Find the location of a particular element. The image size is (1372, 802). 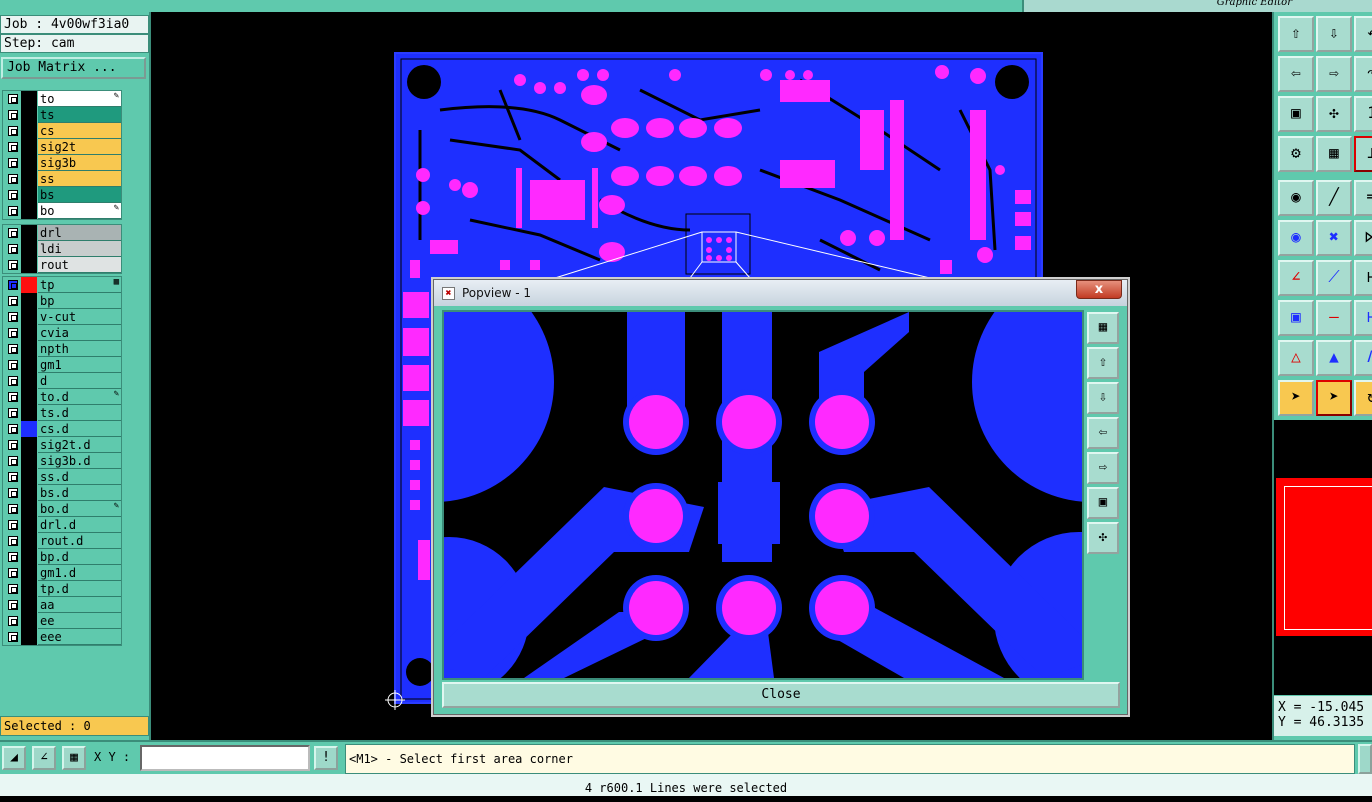

layer-name: gm1 is located at coordinates (79, 365).